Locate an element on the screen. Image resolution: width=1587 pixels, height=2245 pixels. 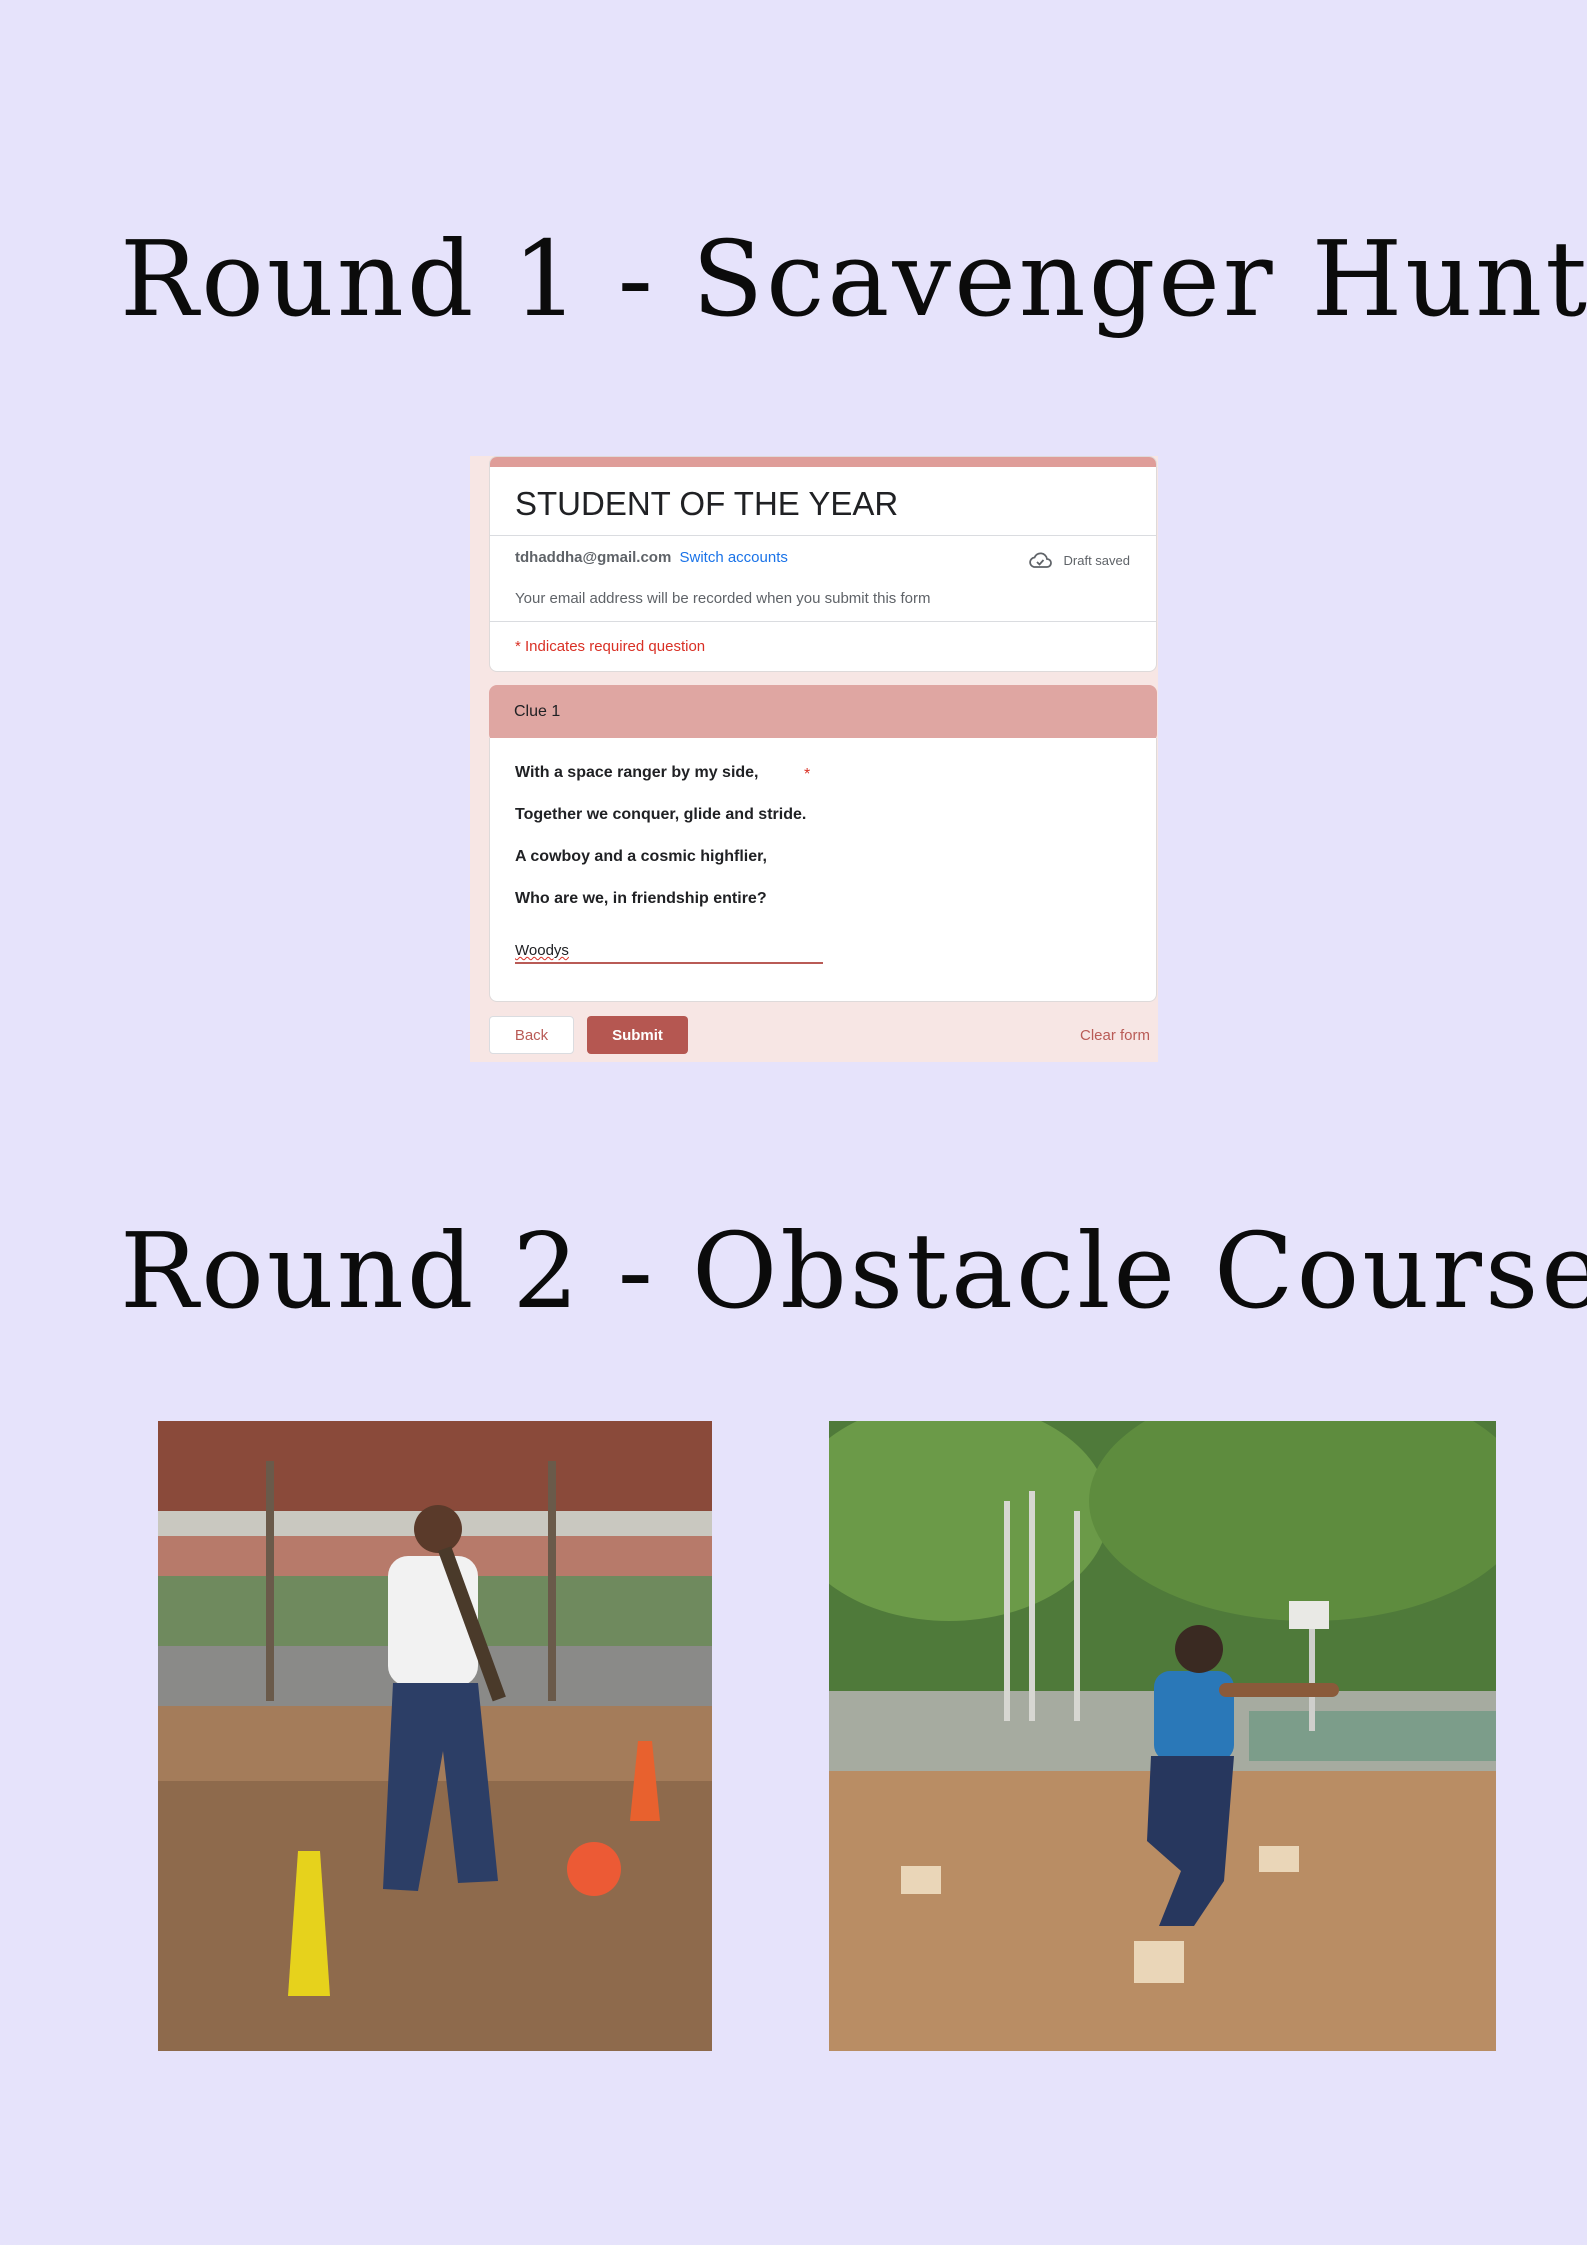
question-line: A cowboy and a cosmic highflier, is located at coordinates (641, 856).